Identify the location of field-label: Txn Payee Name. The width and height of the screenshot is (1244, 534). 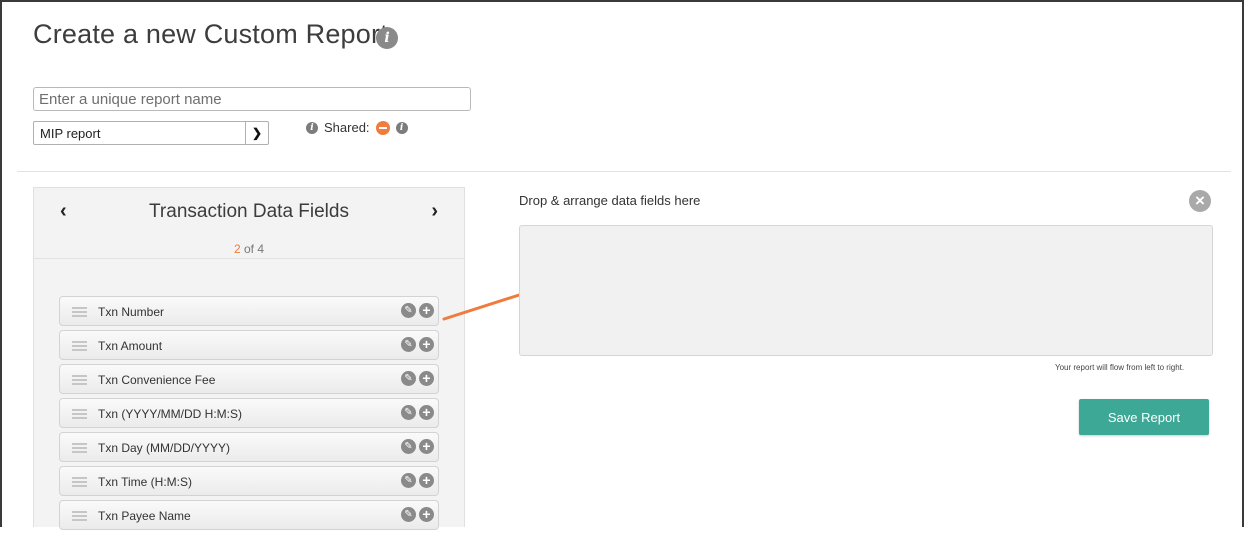
(144, 516).